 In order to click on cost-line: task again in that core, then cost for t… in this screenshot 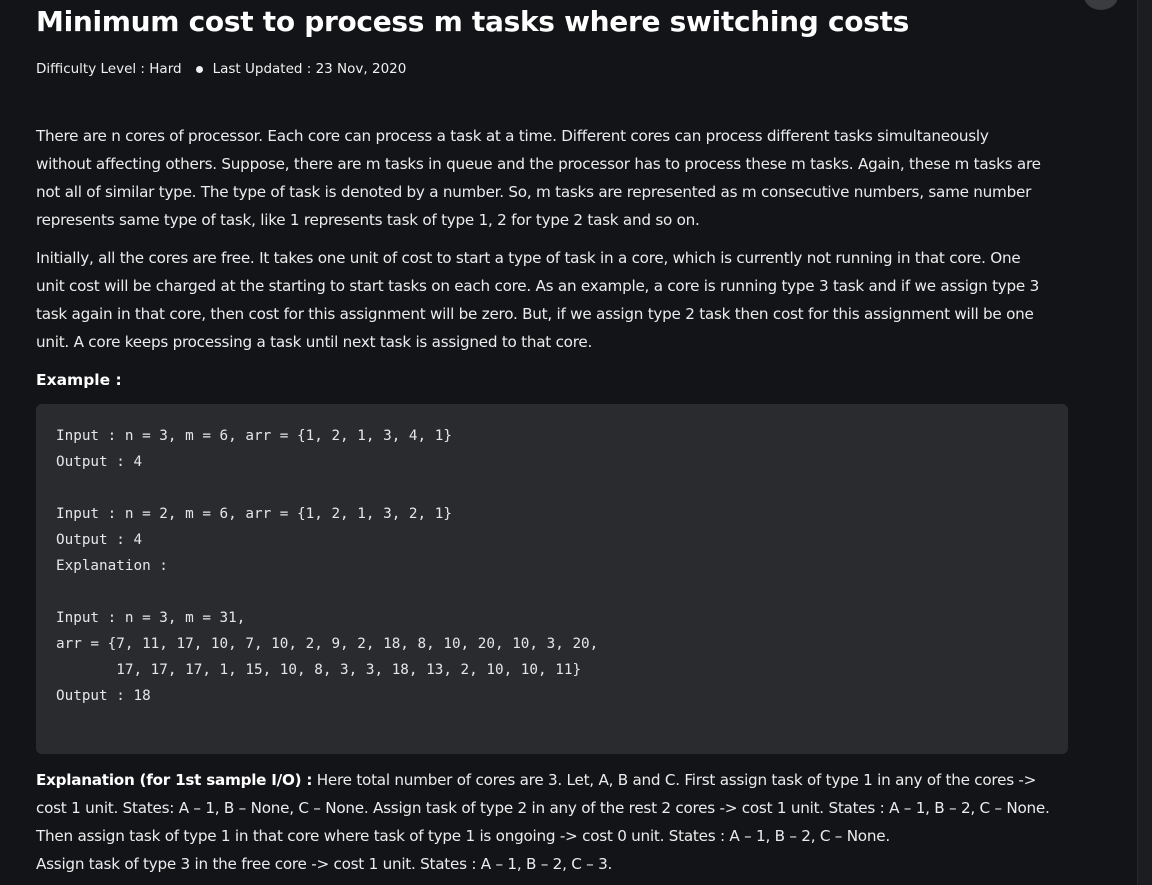, I will do `click(535, 314)`.